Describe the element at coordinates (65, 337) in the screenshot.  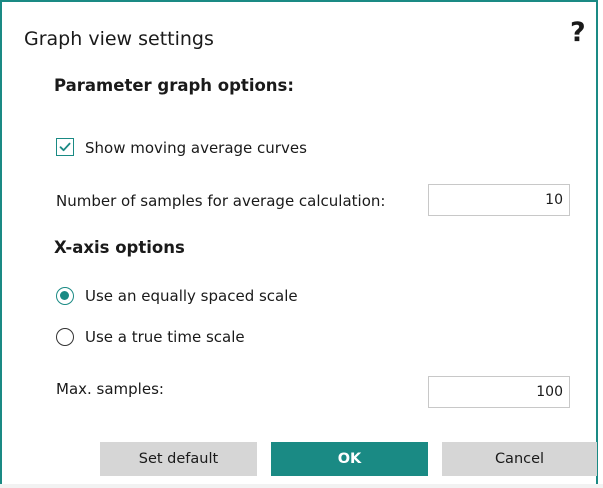
I see `true-time-scale-radio` at that location.